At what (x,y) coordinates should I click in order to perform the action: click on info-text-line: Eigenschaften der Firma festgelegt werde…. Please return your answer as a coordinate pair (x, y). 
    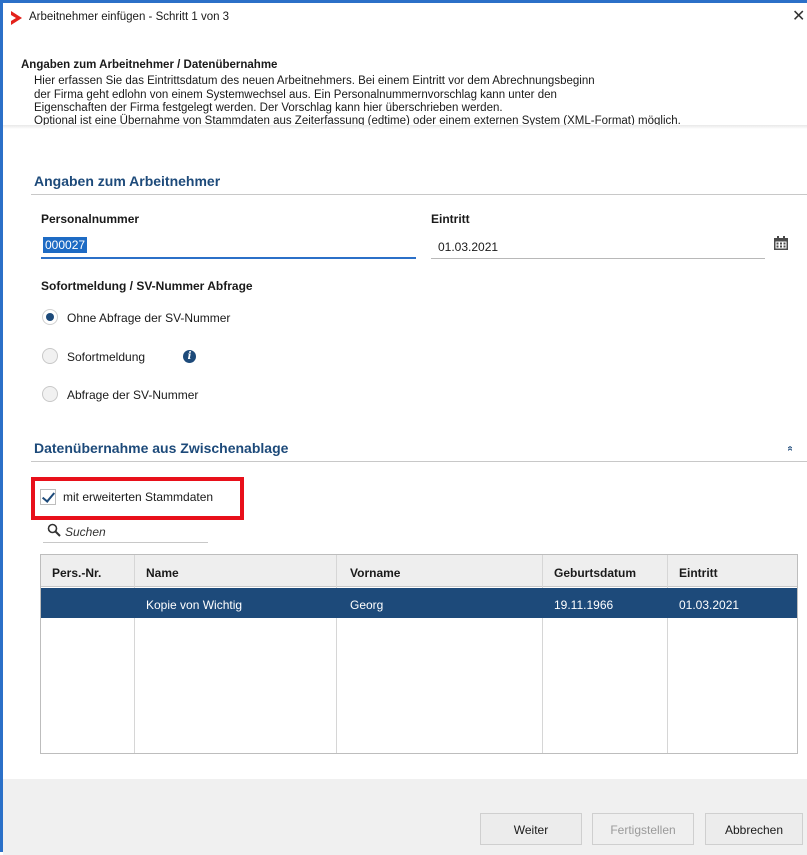
    Looking at the image, I should click on (268, 108).